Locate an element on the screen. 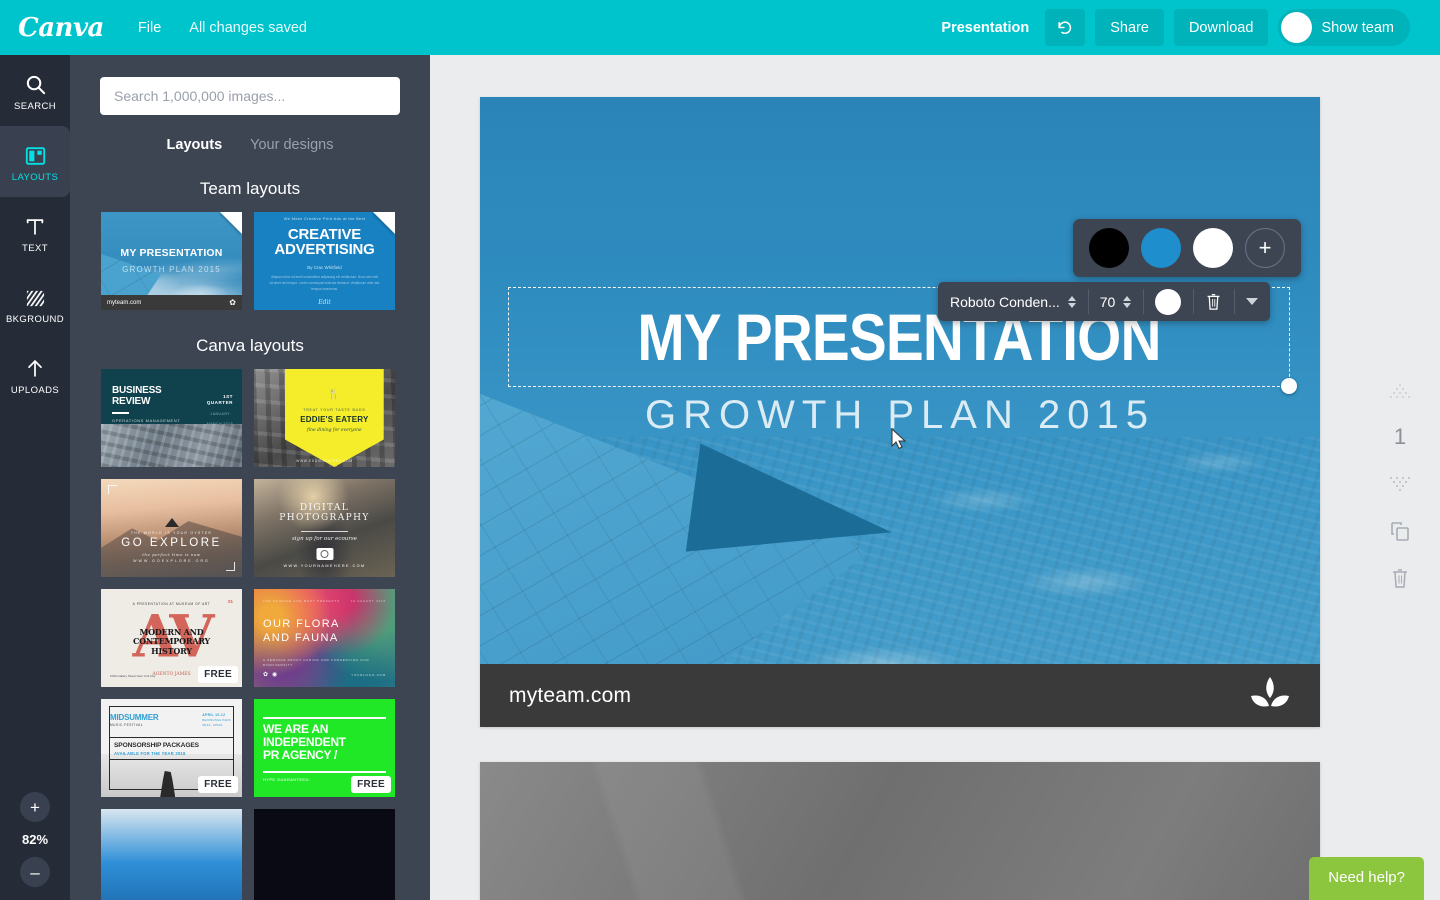 The image size is (1440, 900). sidebar-label-text: TEXT is located at coordinates (35, 248).